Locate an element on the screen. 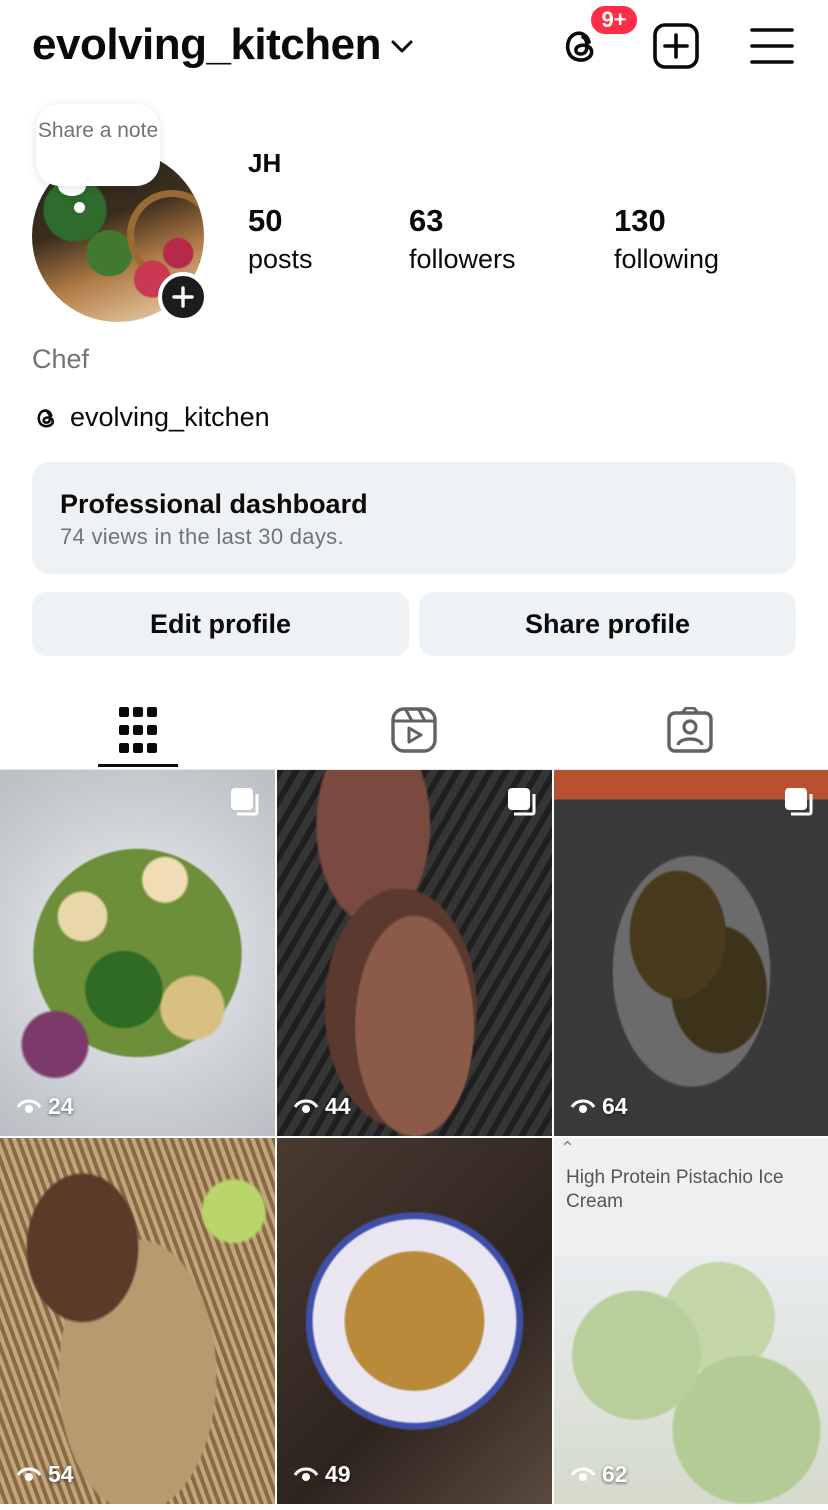 Image resolution: width=828 pixels, height=1510 pixels. dashboard-title: Professional dashboard is located at coordinates (214, 504).